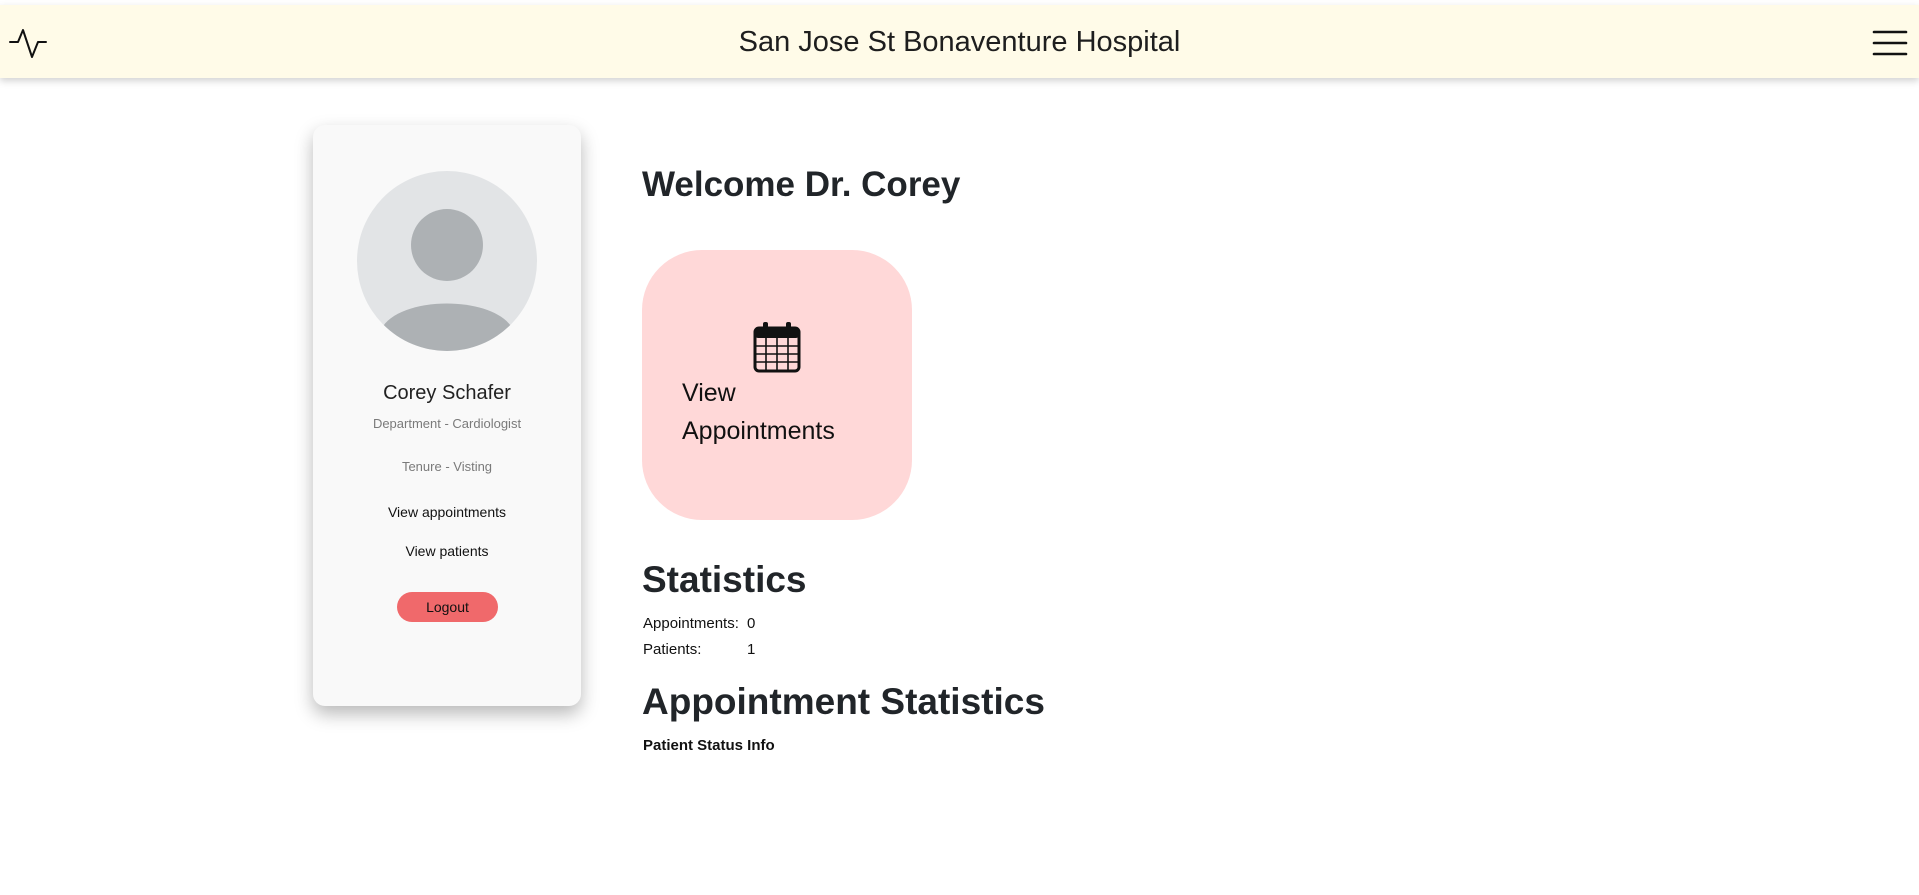 The height and width of the screenshot is (895, 1919). Describe the element at coordinates (447, 607) in the screenshot. I see `logout-button: Logout` at that location.